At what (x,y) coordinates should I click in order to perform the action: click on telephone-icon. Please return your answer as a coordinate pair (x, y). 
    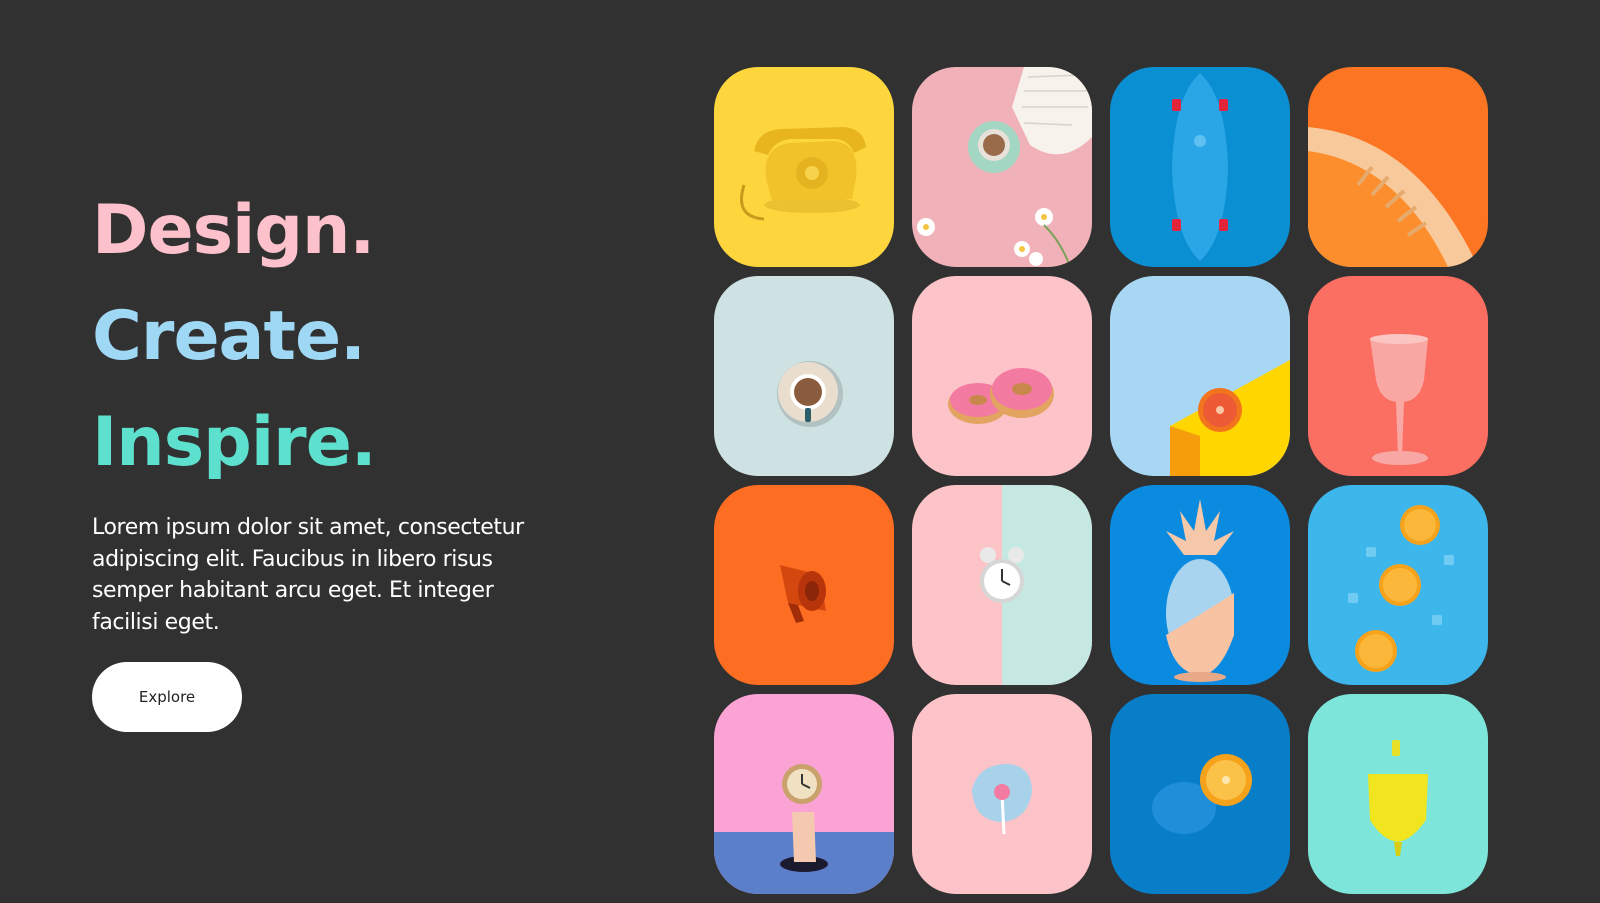
    Looking at the image, I should click on (804, 167).